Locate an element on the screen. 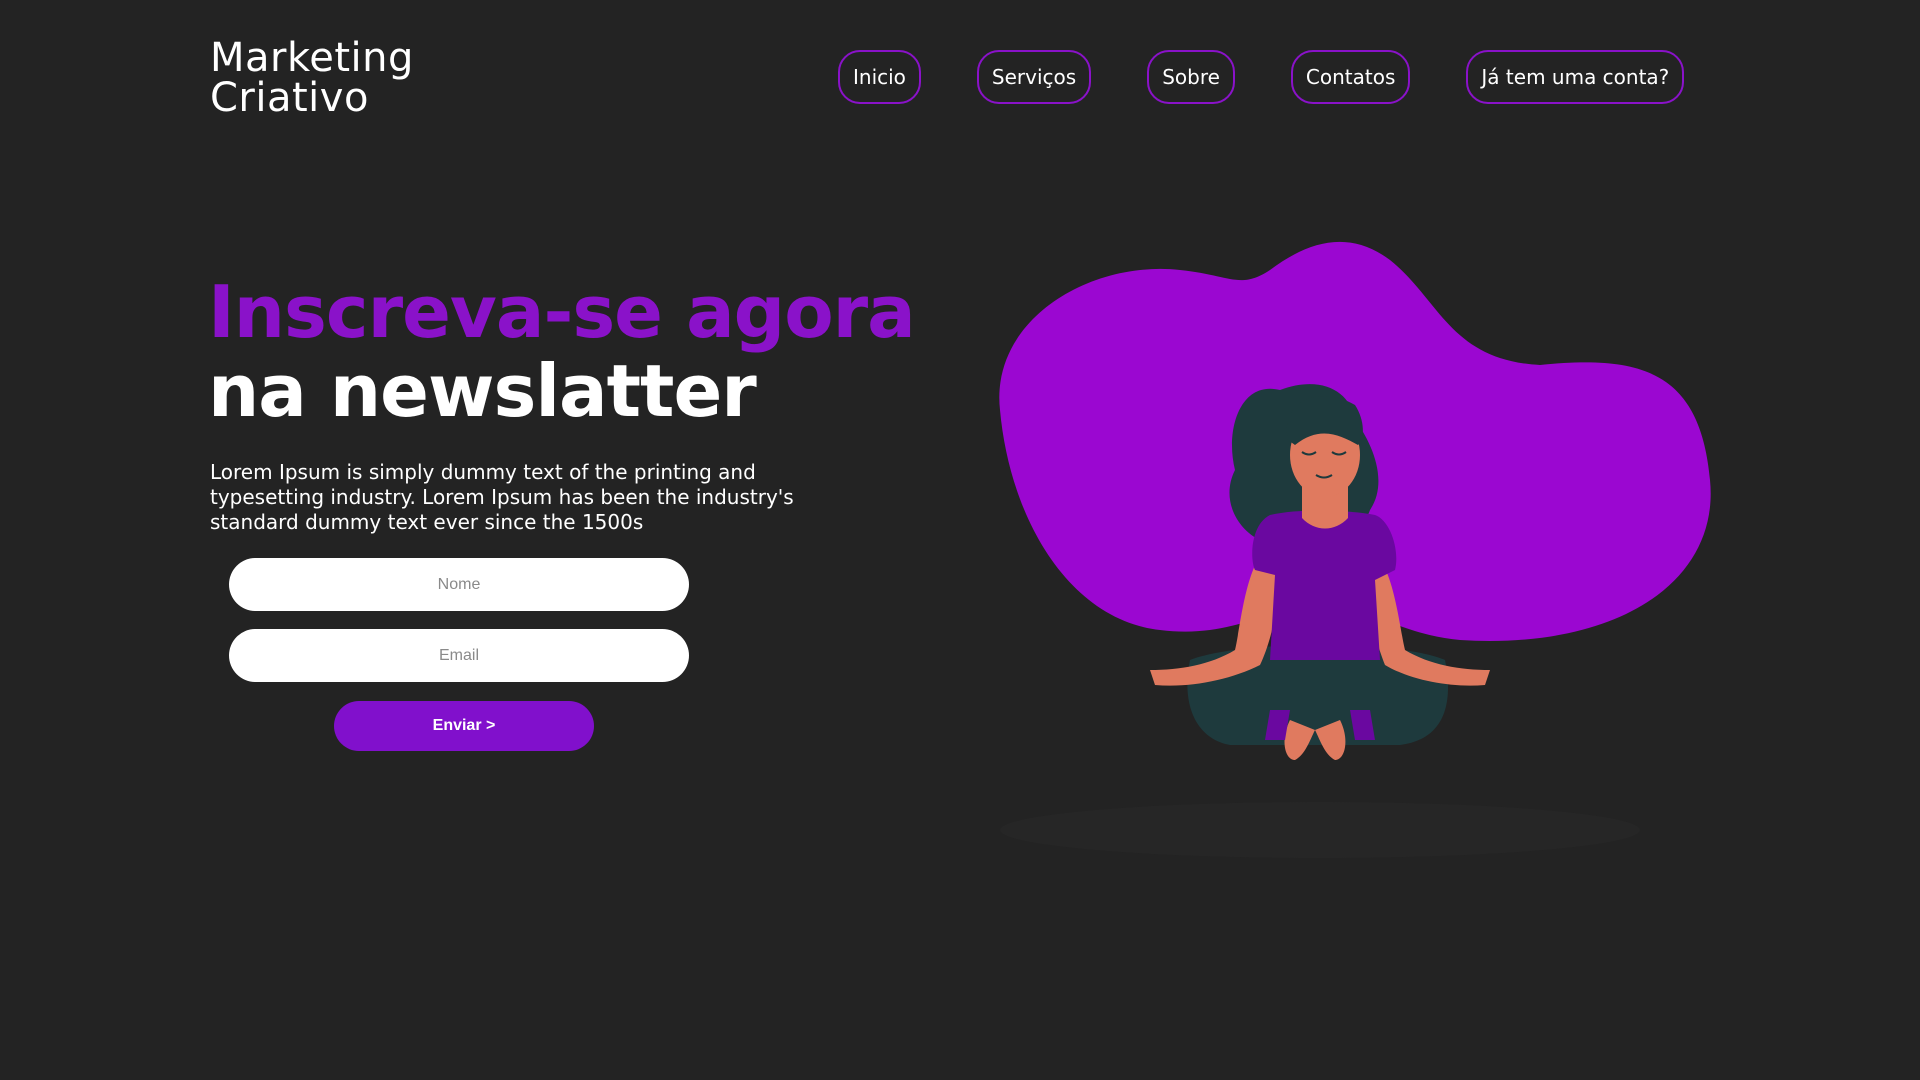  nav-item-servicos: Serviços is located at coordinates (1034, 77).